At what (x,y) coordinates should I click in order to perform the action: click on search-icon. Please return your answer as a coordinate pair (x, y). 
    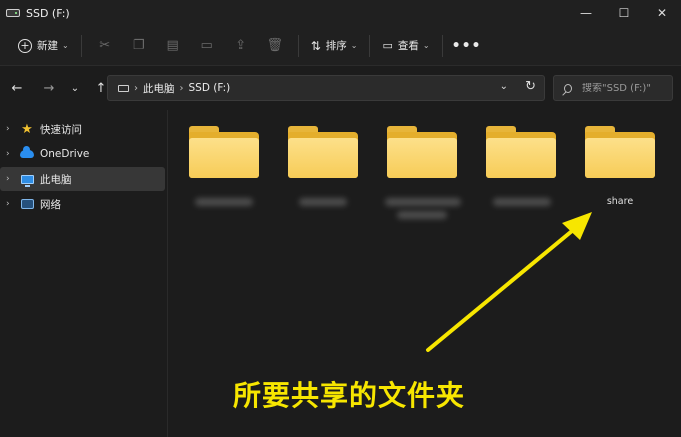
    Looking at the image, I should click on (568, 88).